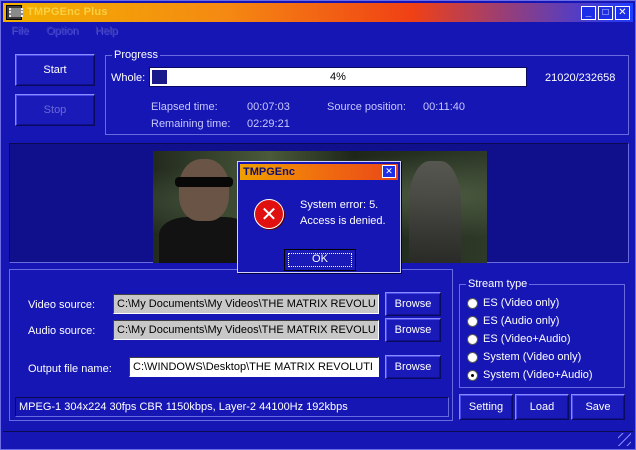  Describe the element at coordinates (521, 303) in the screenshot. I see `stream-type-option-label: ES (Video only)` at that location.